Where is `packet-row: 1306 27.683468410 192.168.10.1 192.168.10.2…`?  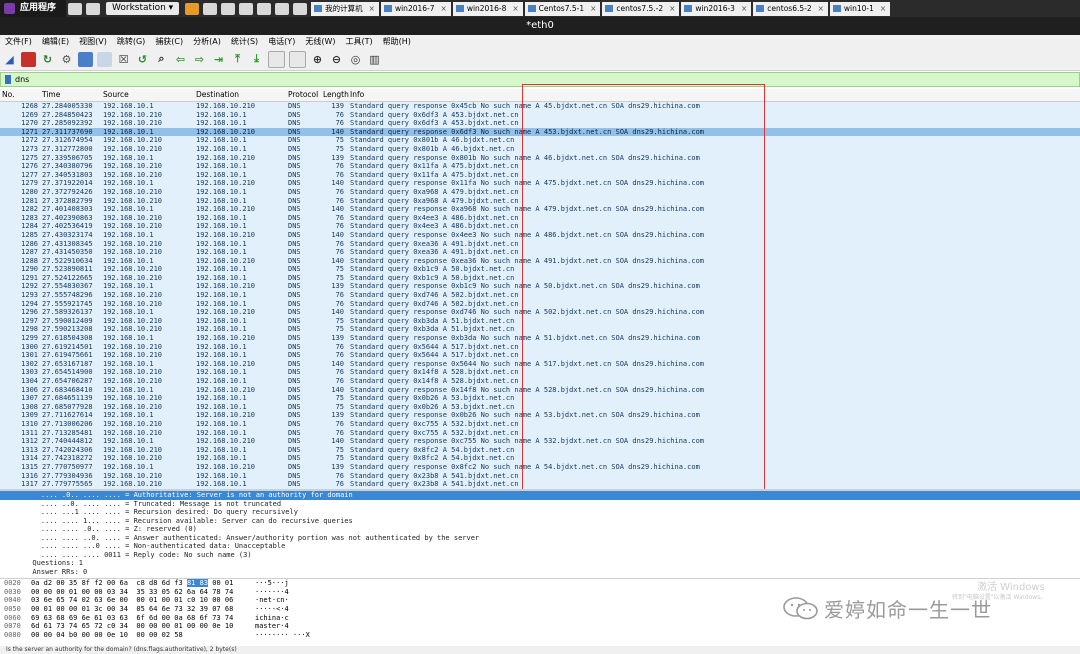
packet-row: 1306 27.683468410 192.168.10.1 192.168.10.2… is located at coordinates (540, 390).